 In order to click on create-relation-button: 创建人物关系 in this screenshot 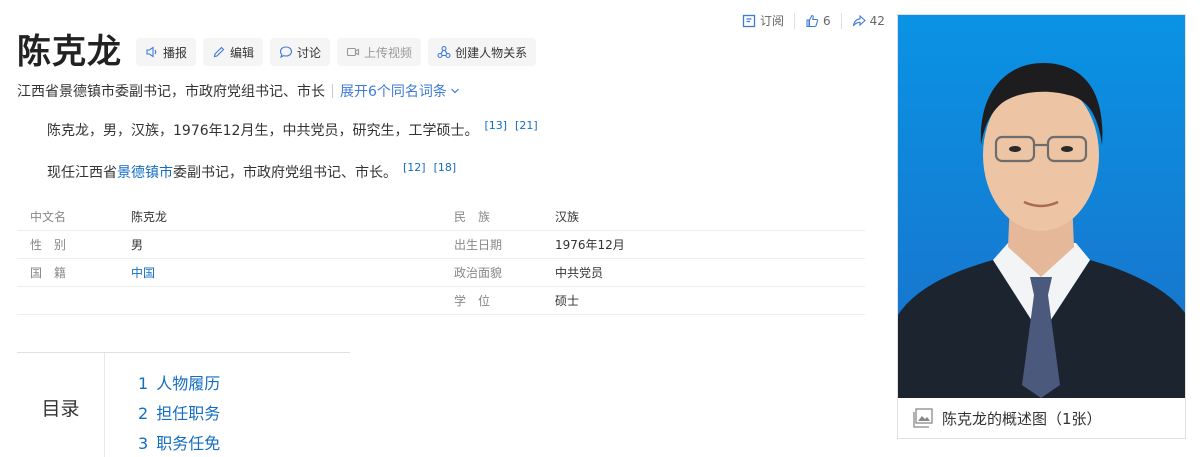, I will do `click(482, 52)`.